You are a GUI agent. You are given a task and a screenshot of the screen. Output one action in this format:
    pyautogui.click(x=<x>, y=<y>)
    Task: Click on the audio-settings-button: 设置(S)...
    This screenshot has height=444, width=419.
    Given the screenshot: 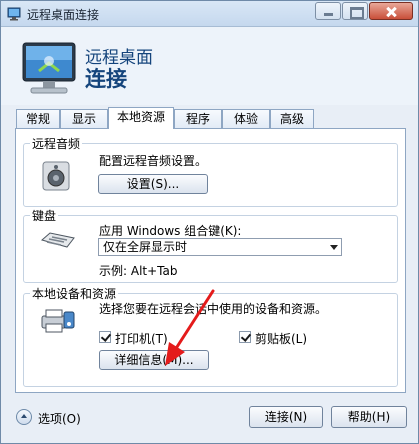 What is the action you would take?
    pyautogui.click(x=153, y=184)
    